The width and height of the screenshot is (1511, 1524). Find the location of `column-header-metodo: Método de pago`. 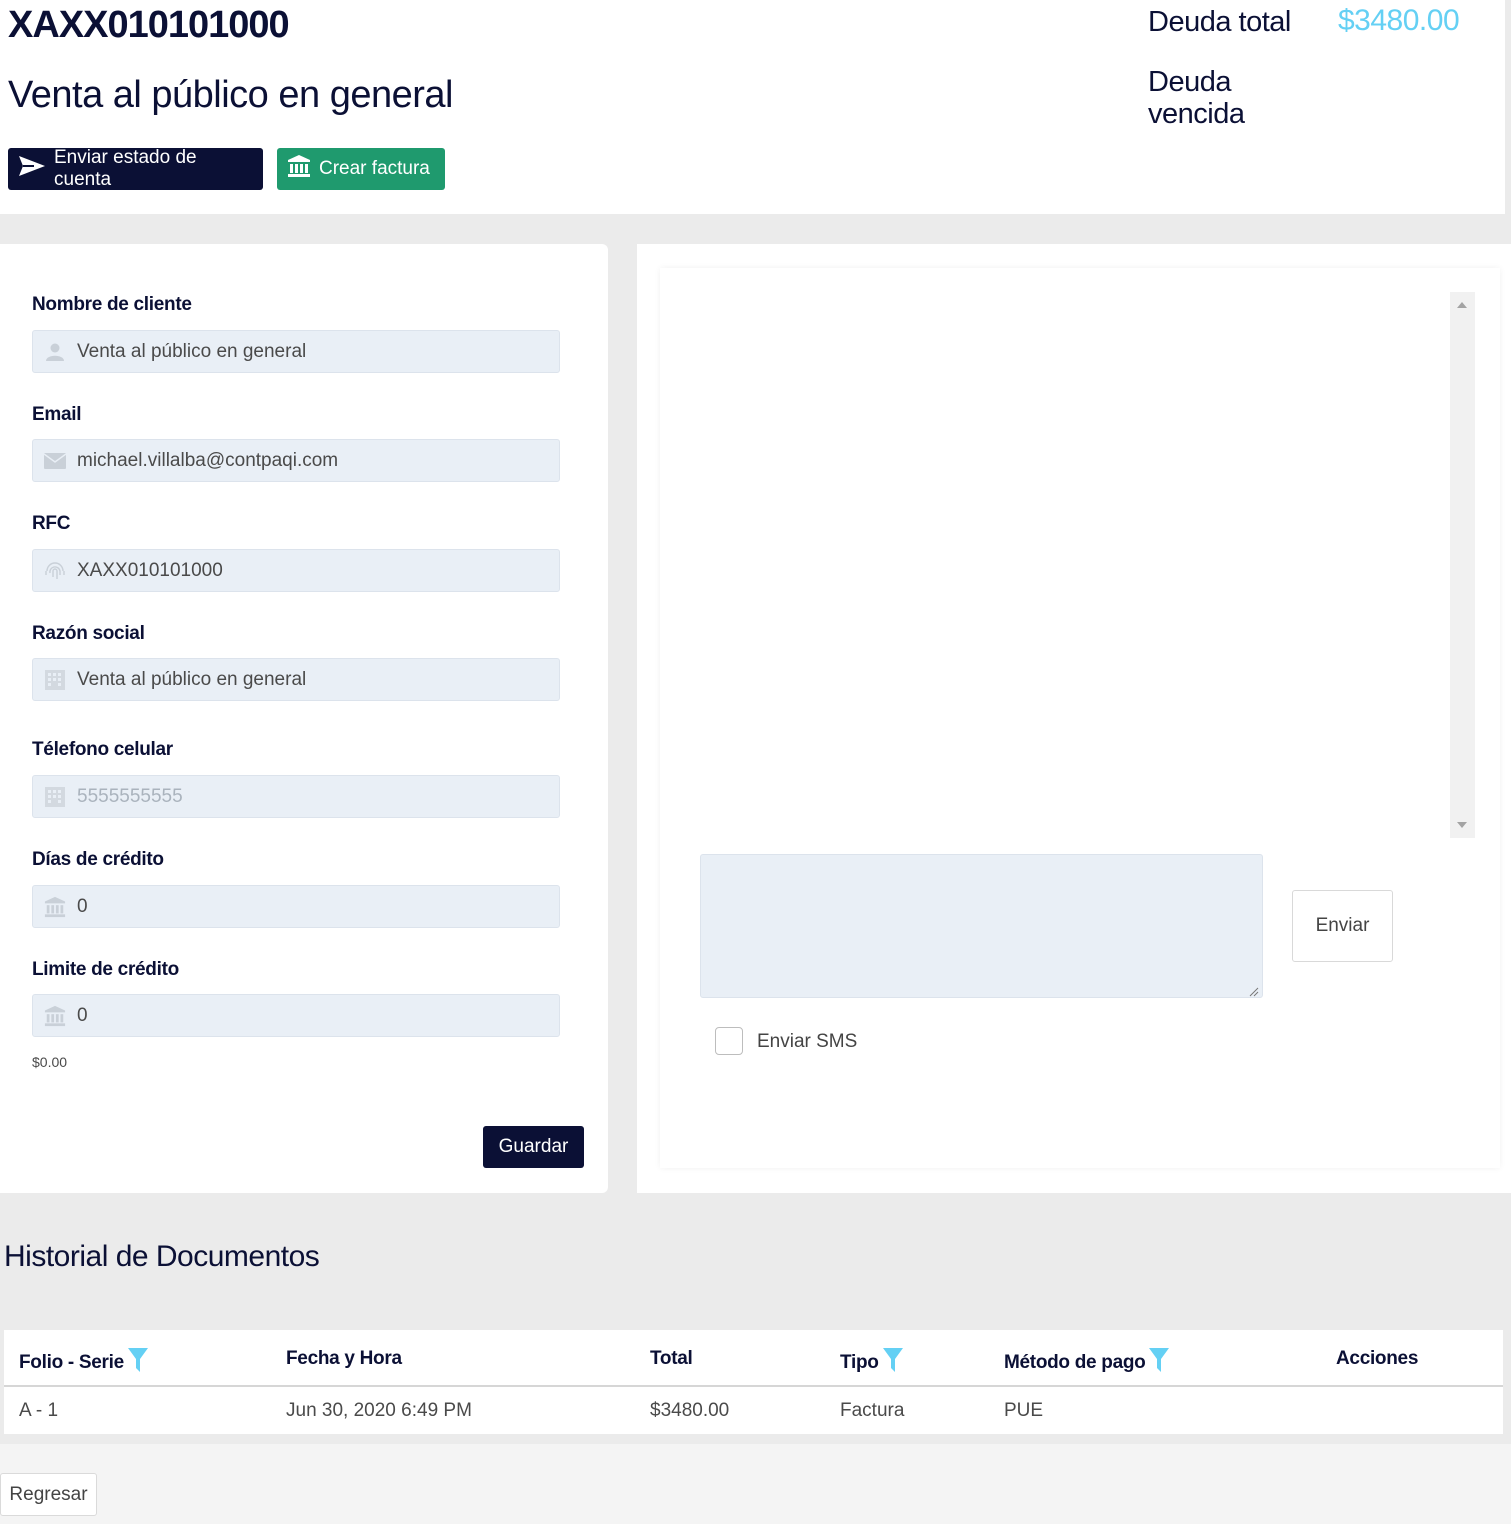

column-header-metodo: Método de pago is located at coordinates (1087, 1363).